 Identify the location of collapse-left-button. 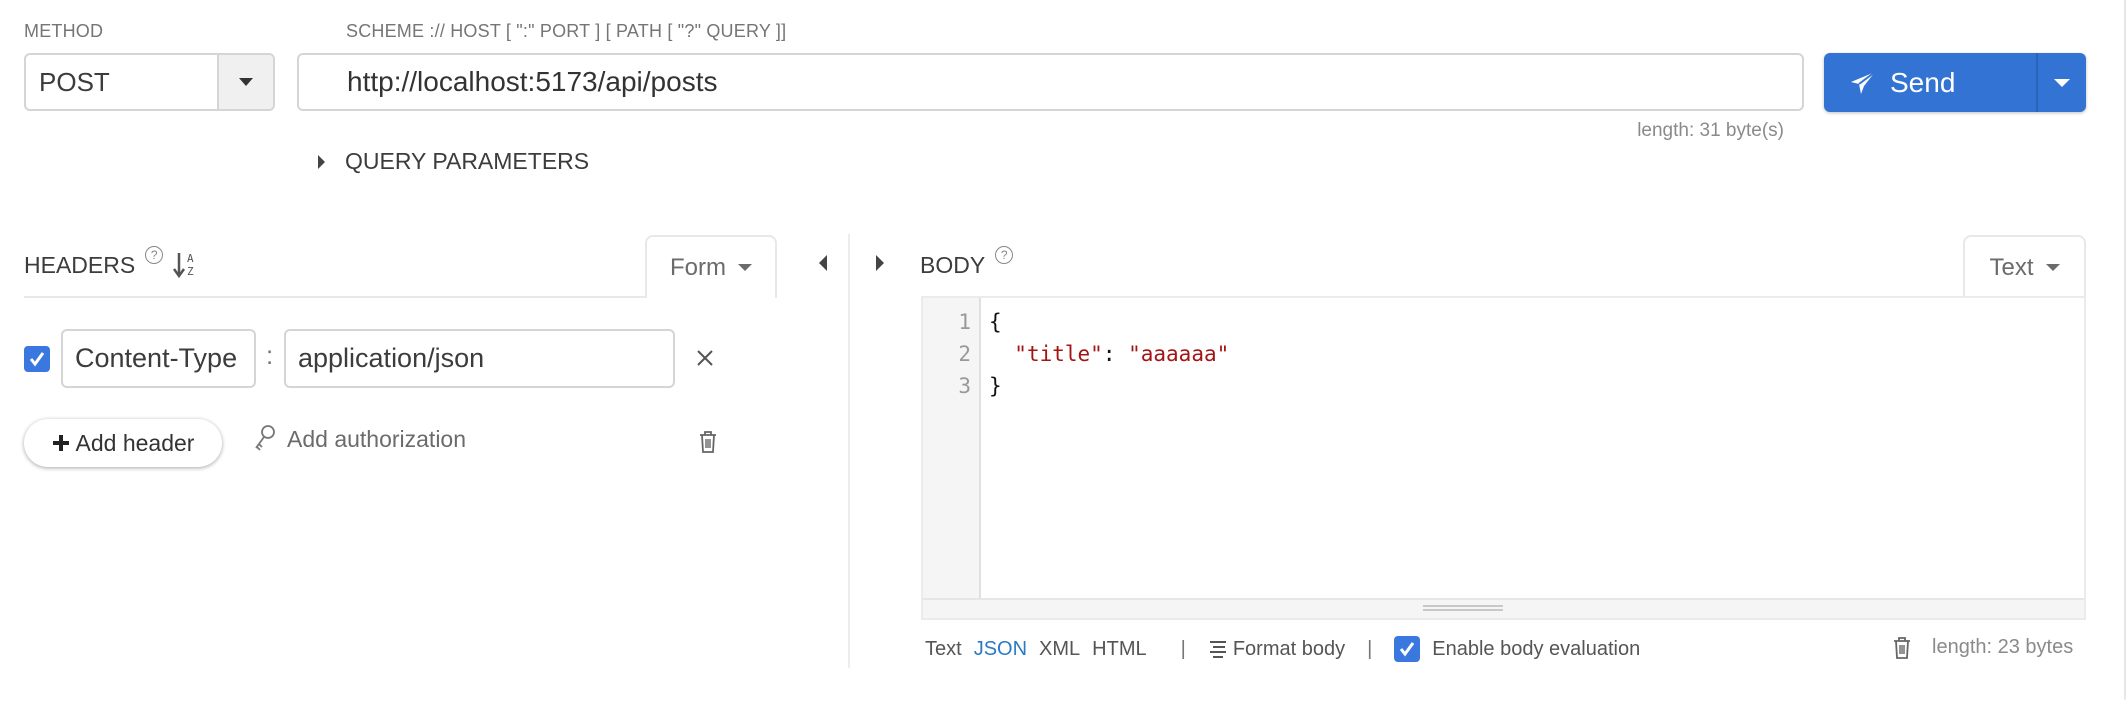
(823, 263).